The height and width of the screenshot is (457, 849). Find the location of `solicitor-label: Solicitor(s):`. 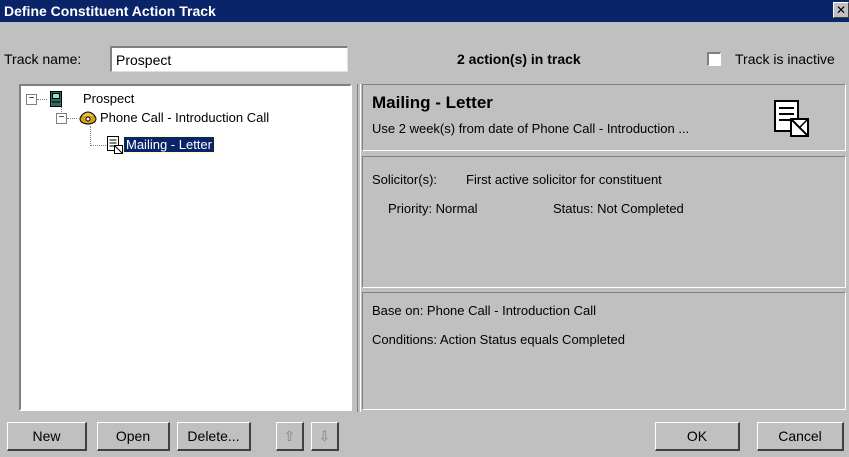

solicitor-label: Solicitor(s): is located at coordinates (405, 179).